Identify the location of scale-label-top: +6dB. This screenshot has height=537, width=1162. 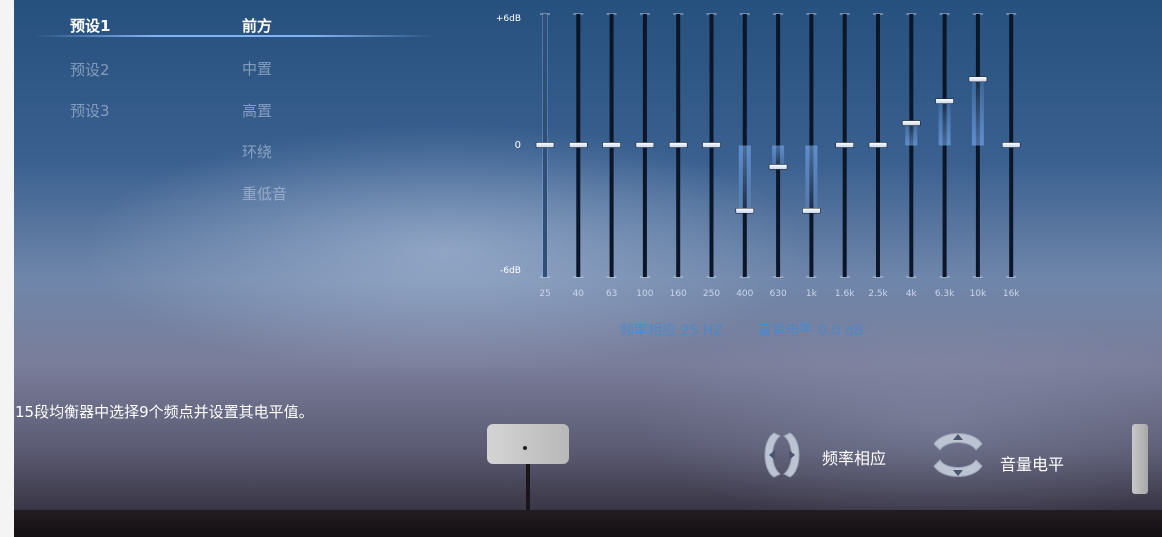
(508, 19).